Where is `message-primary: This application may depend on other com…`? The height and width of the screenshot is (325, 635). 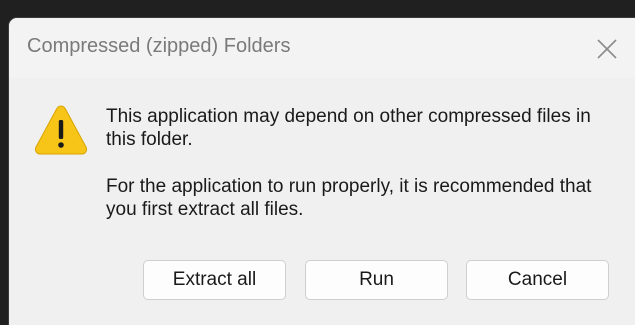 message-primary: This application may depend on other com… is located at coordinates (348, 128).